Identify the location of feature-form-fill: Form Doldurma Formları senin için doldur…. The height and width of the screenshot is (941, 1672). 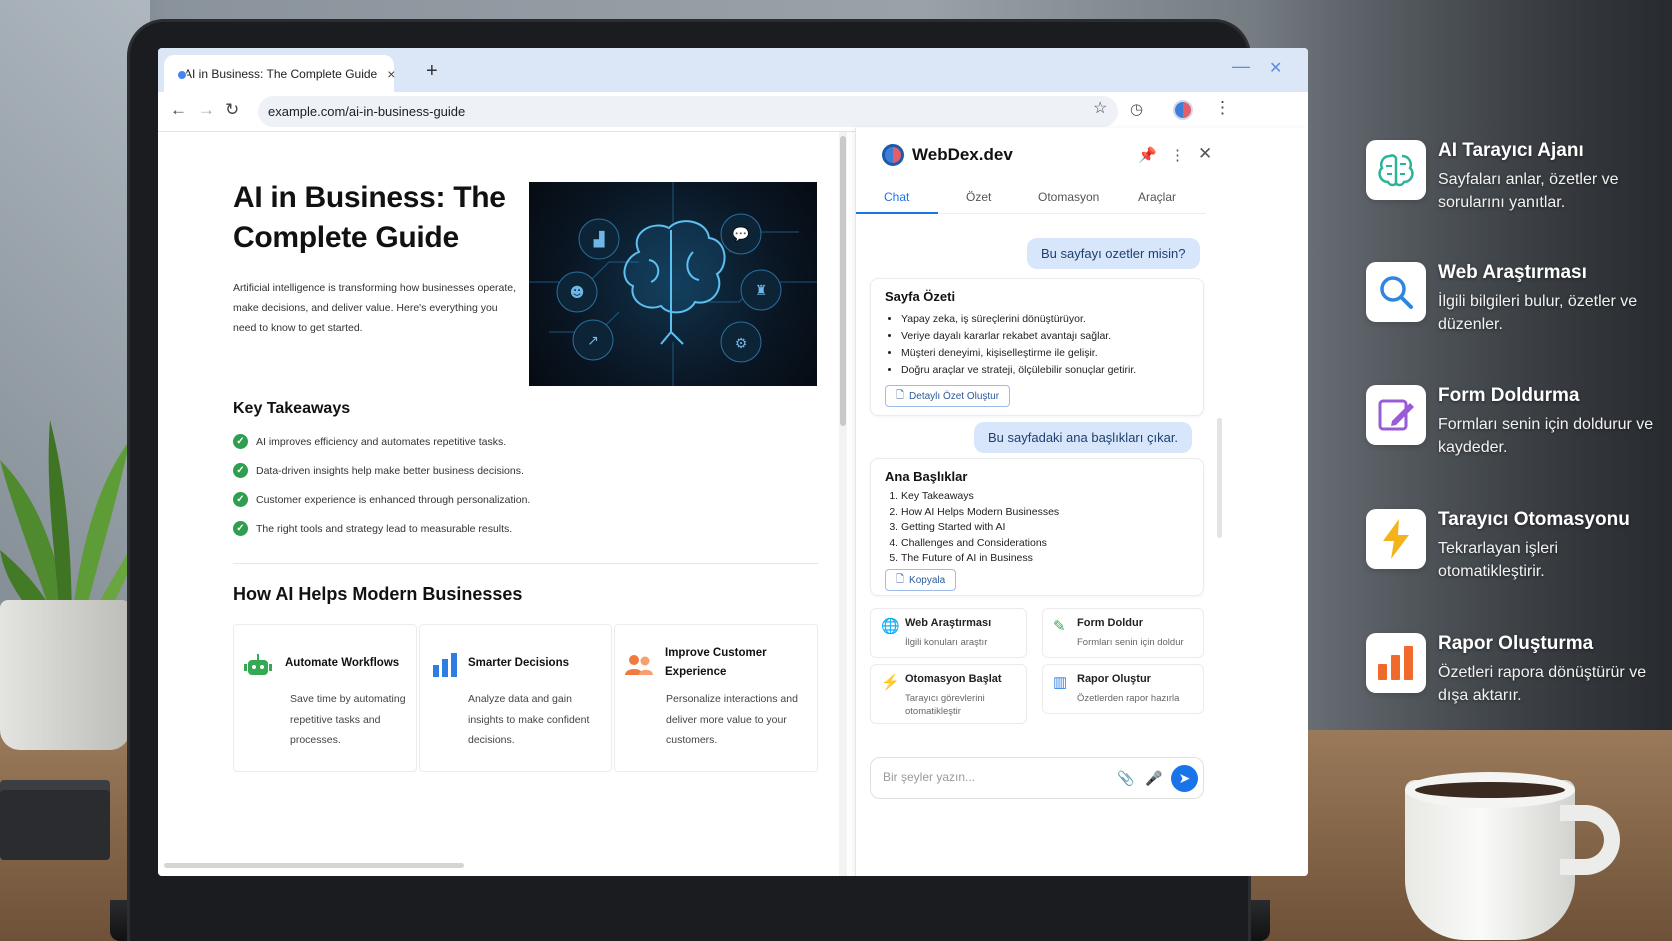
(1516, 435).